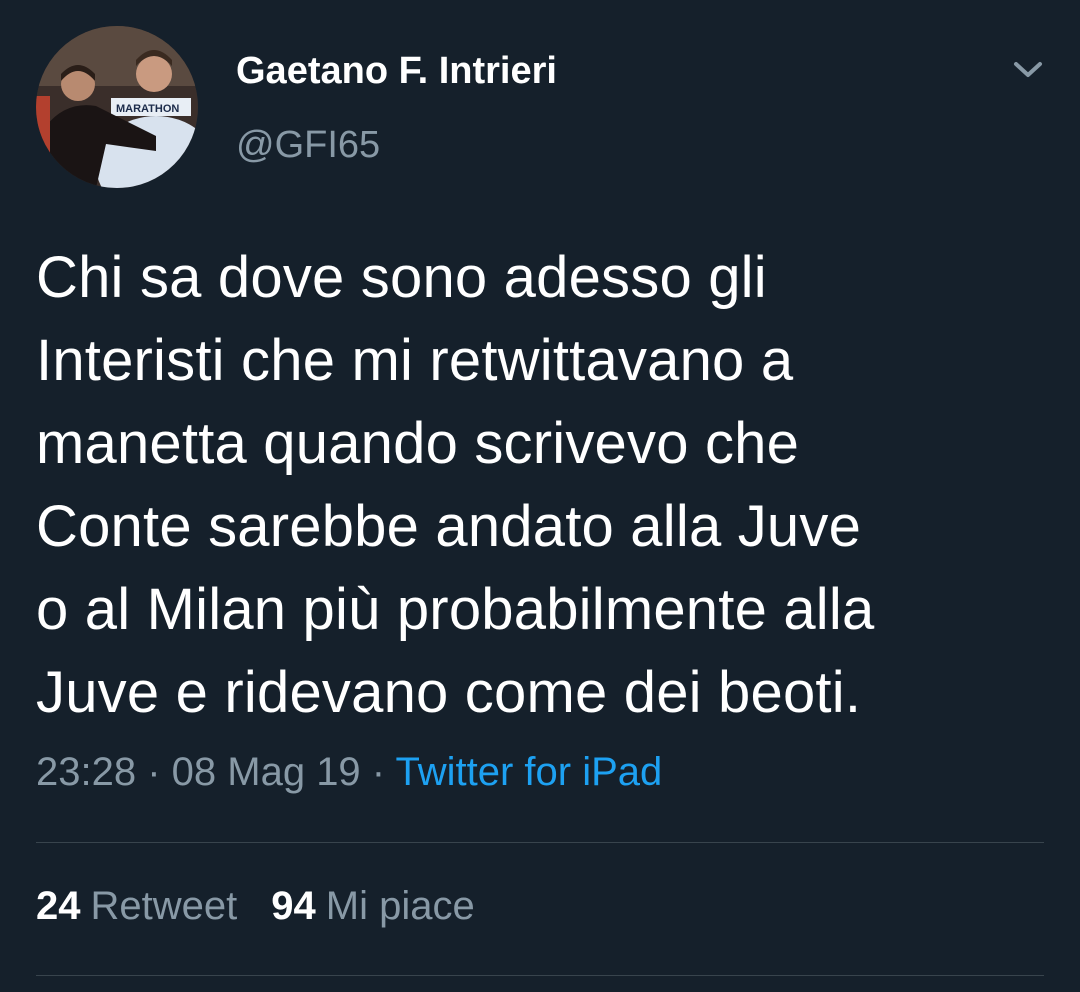 Image resolution: width=1080 pixels, height=992 pixels. I want to click on likes-label: Mi piace, so click(400, 906).